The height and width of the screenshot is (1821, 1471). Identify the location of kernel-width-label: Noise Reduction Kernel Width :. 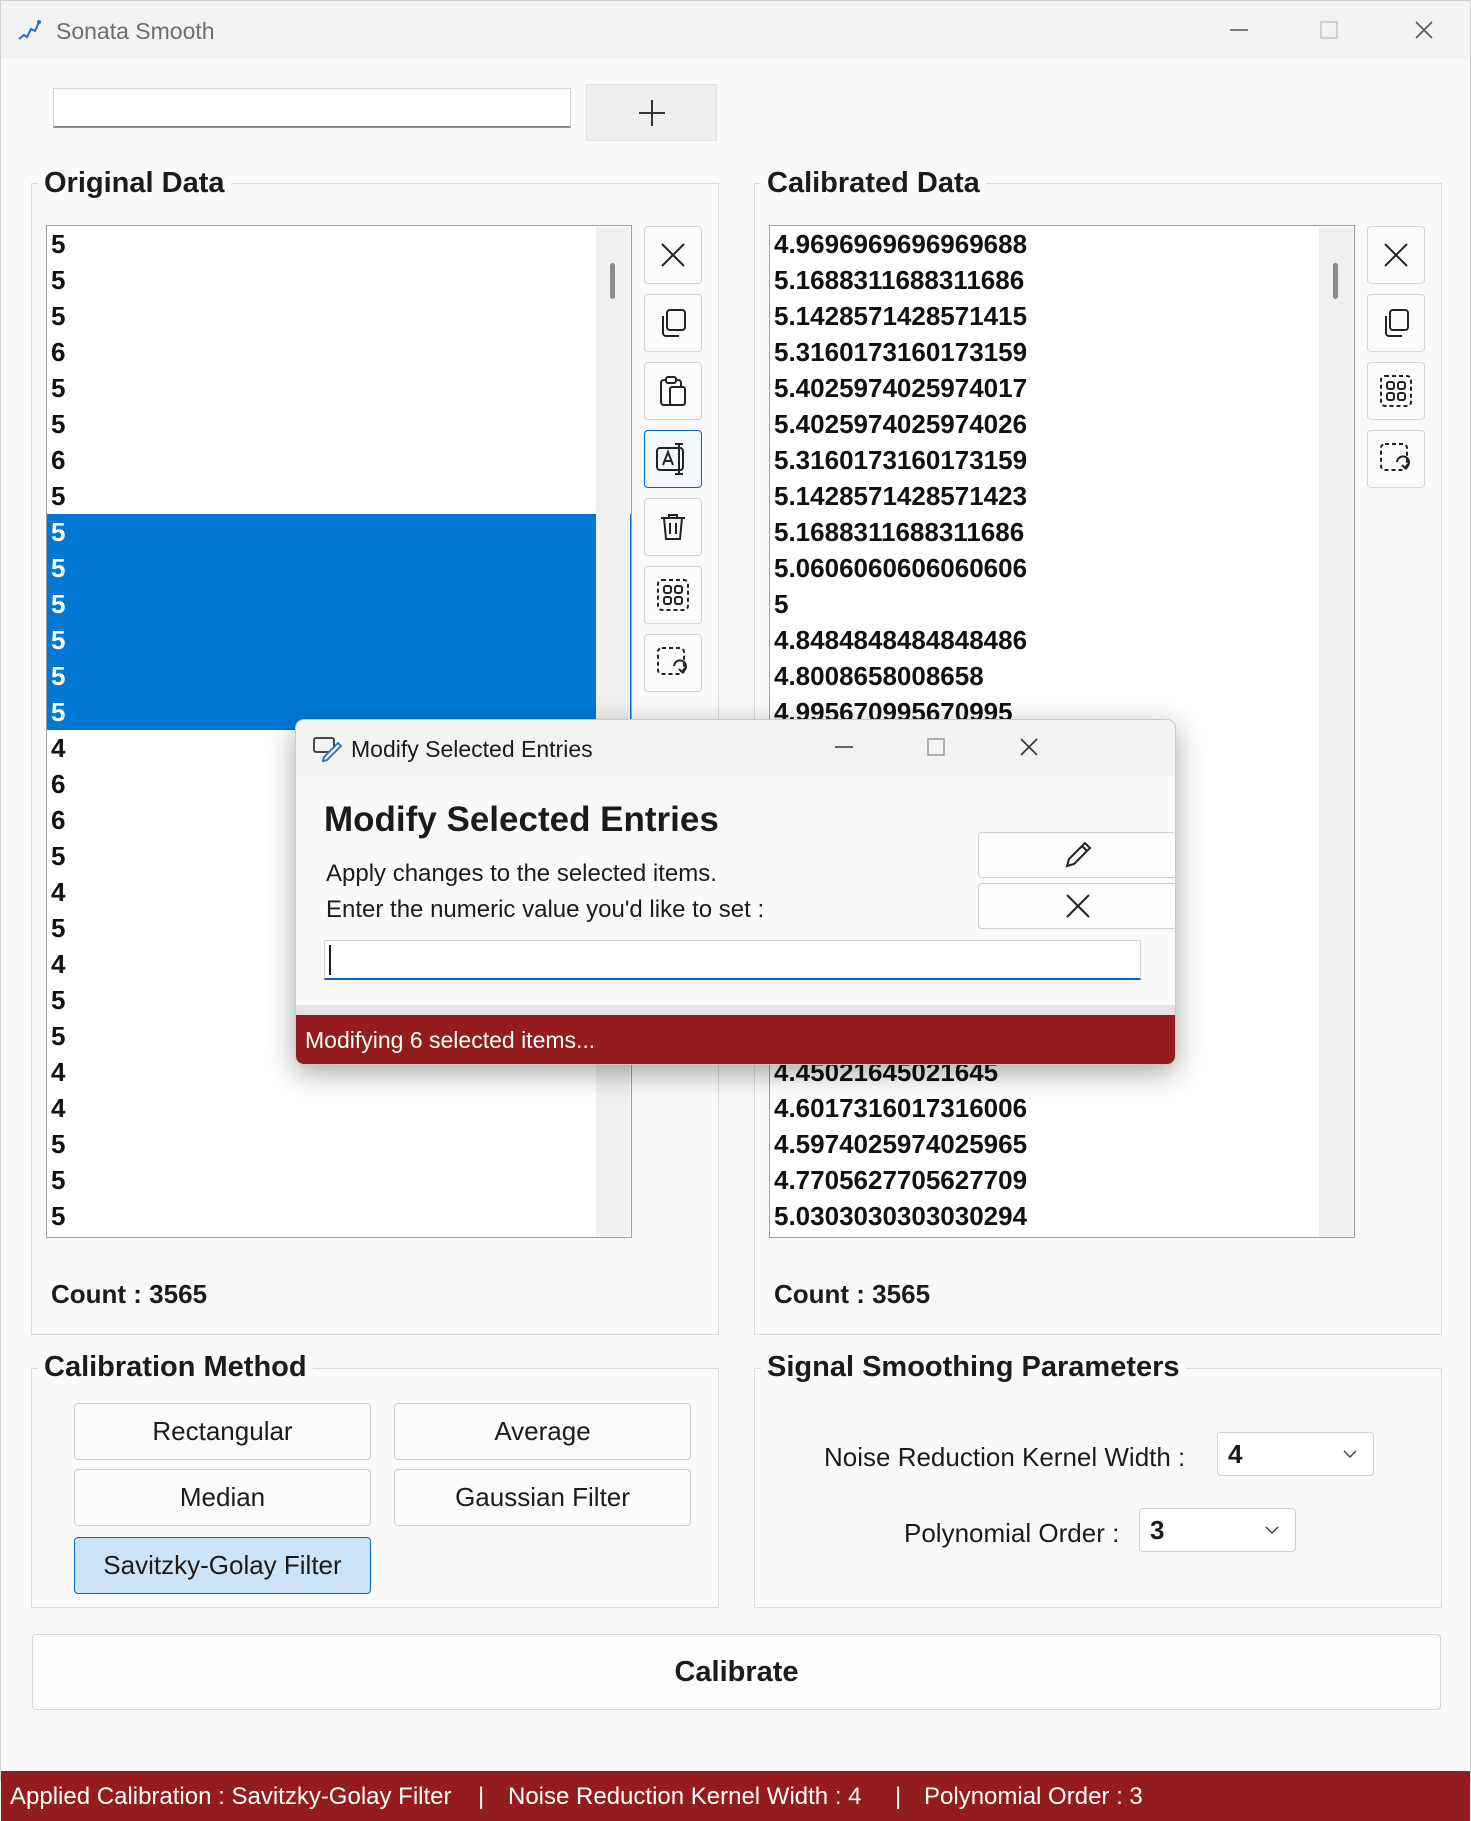
(1005, 1457).